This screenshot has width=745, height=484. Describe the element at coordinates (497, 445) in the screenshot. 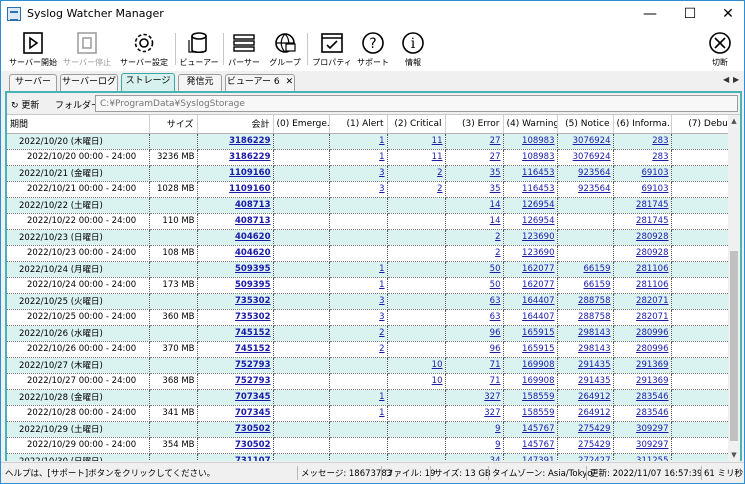

I see `count-link: 9` at that location.